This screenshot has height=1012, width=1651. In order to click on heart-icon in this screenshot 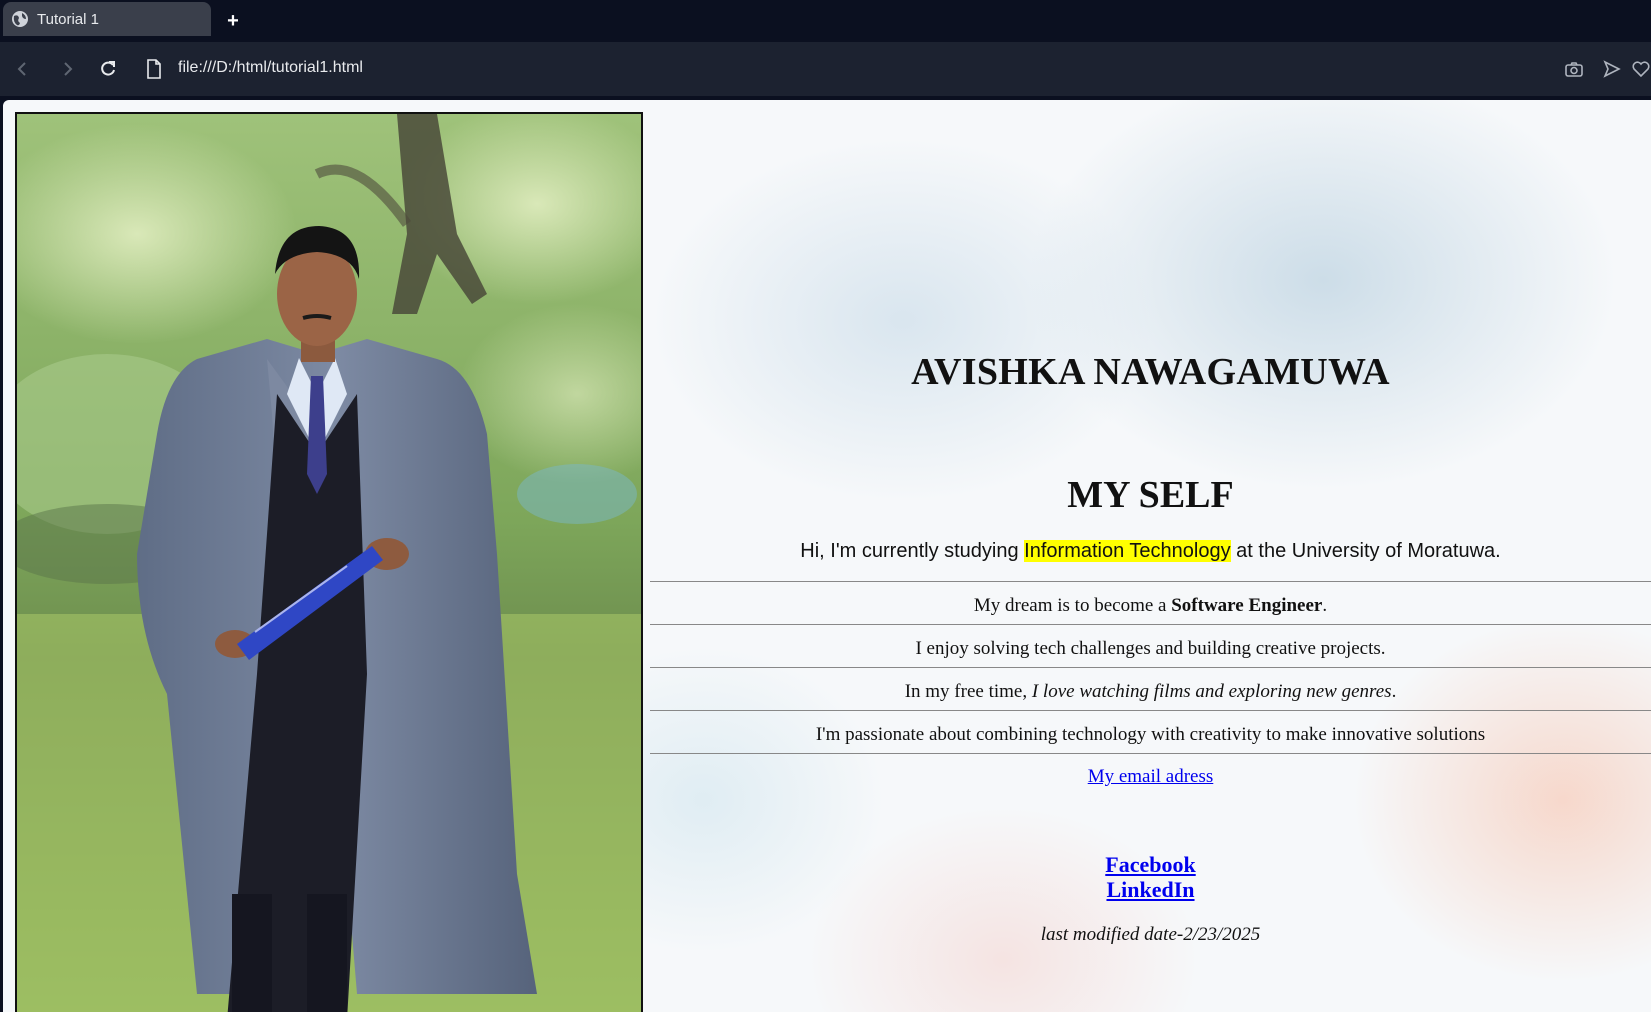, I will do `click(1640, 69)`.